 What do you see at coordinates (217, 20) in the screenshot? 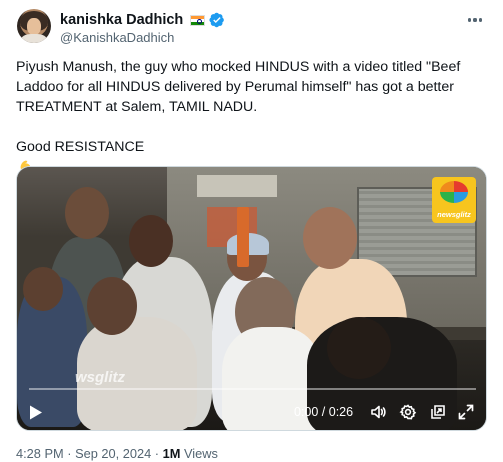
I see `verified-badge-icon` at bounding box center [217, 20].